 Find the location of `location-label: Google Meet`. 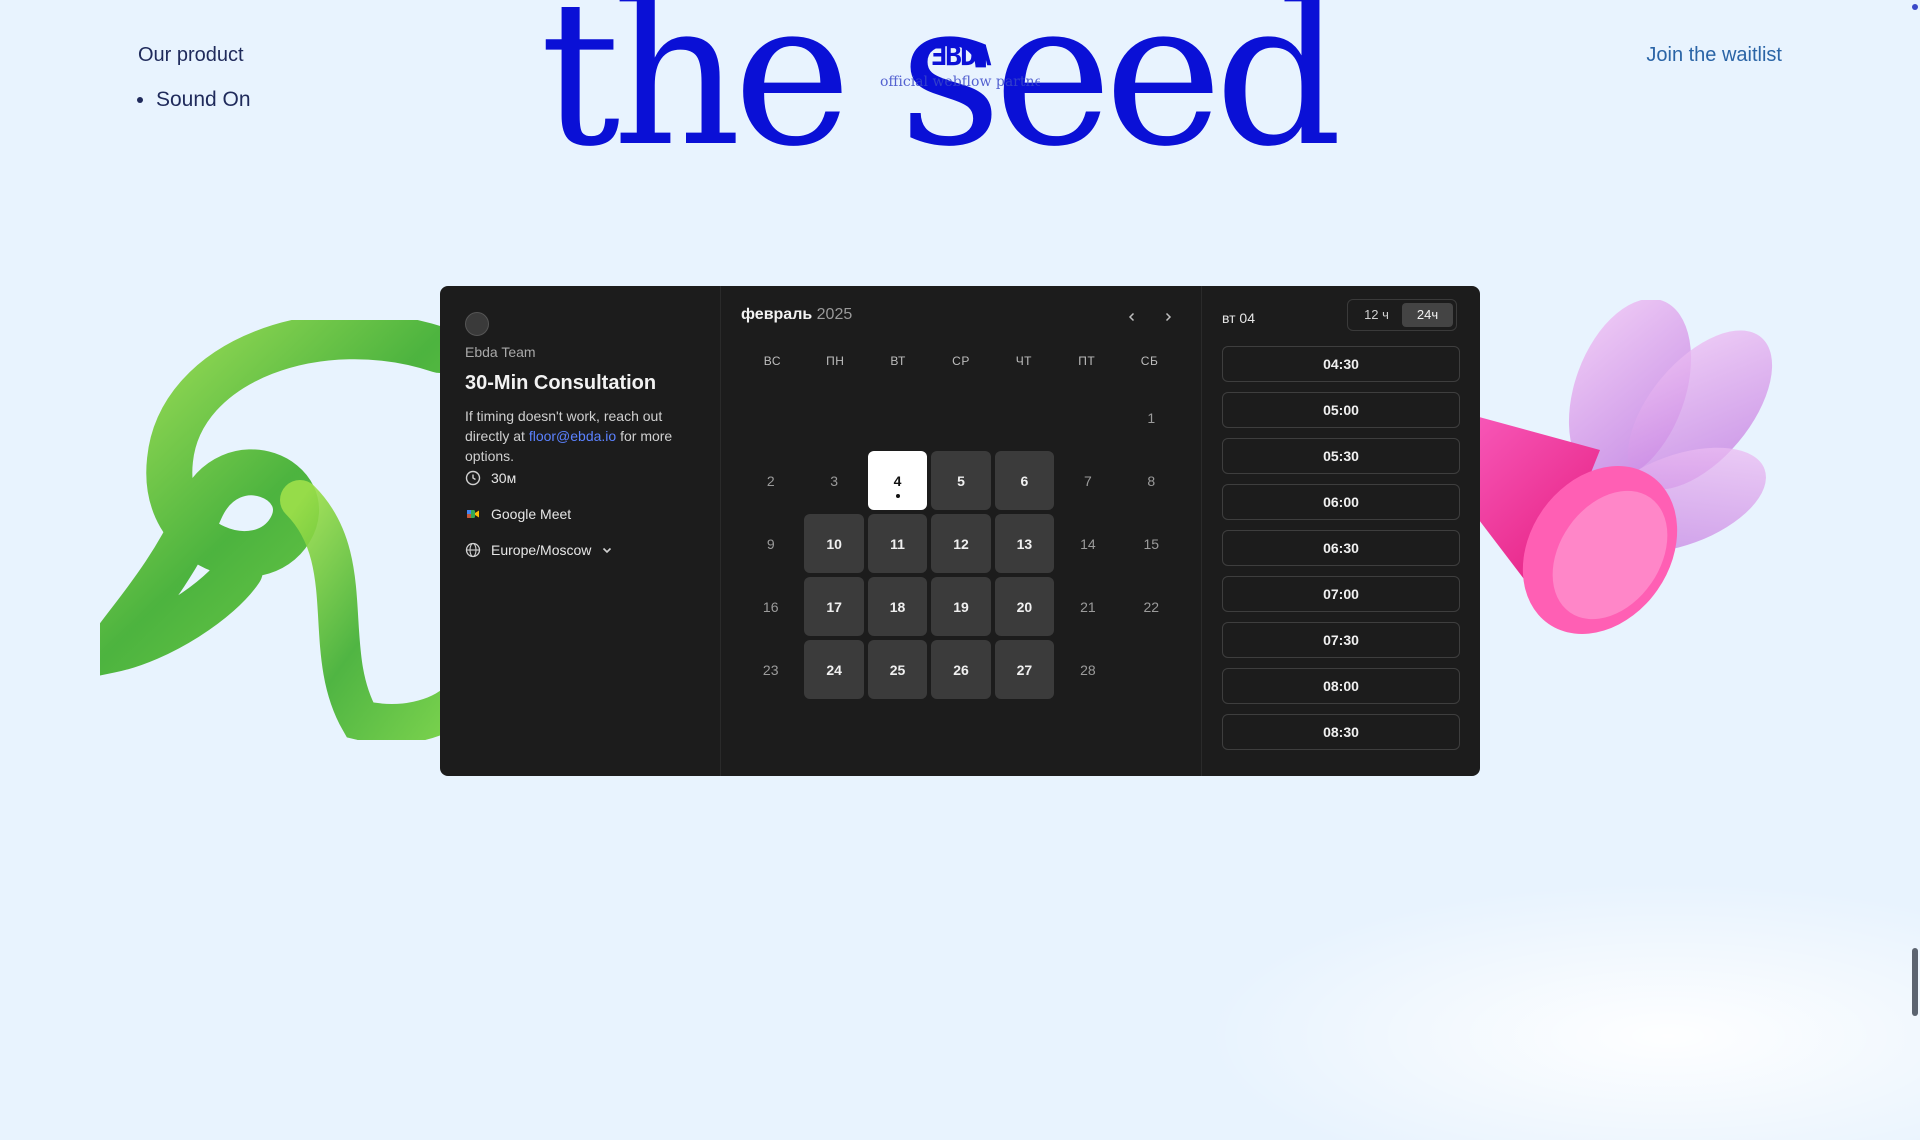

location-label: Google Meet is located at coordinates (531, 514).